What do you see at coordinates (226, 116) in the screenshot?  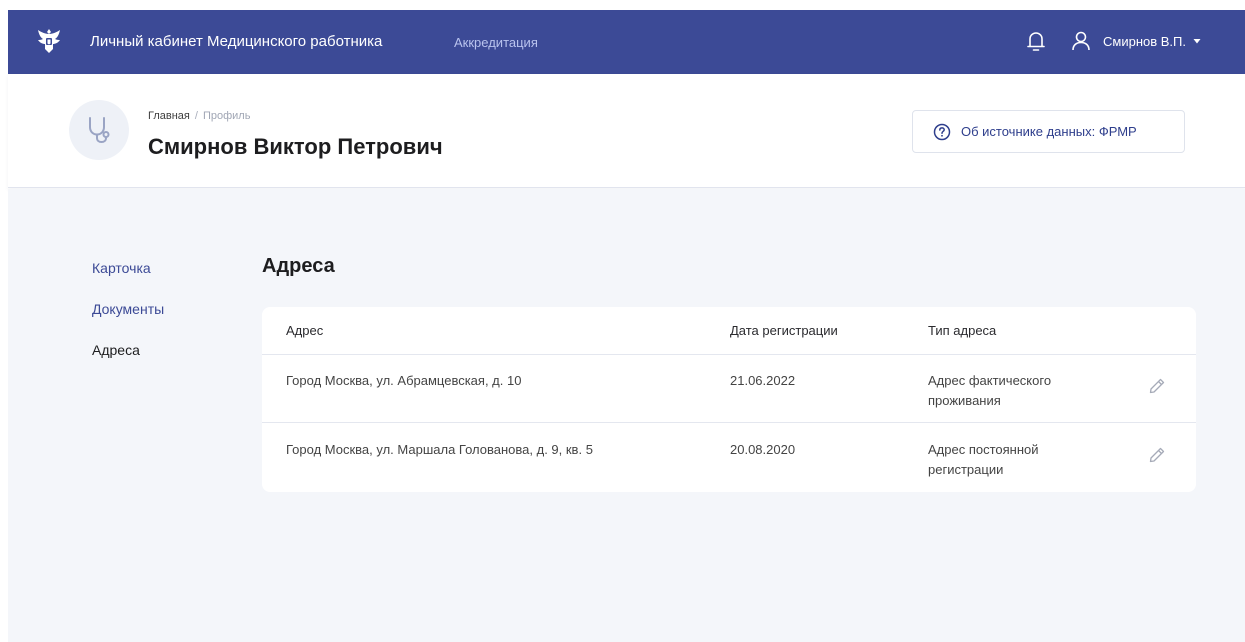 I see `breadcrumb-current: Профиль` at bounding box center [226, 116].